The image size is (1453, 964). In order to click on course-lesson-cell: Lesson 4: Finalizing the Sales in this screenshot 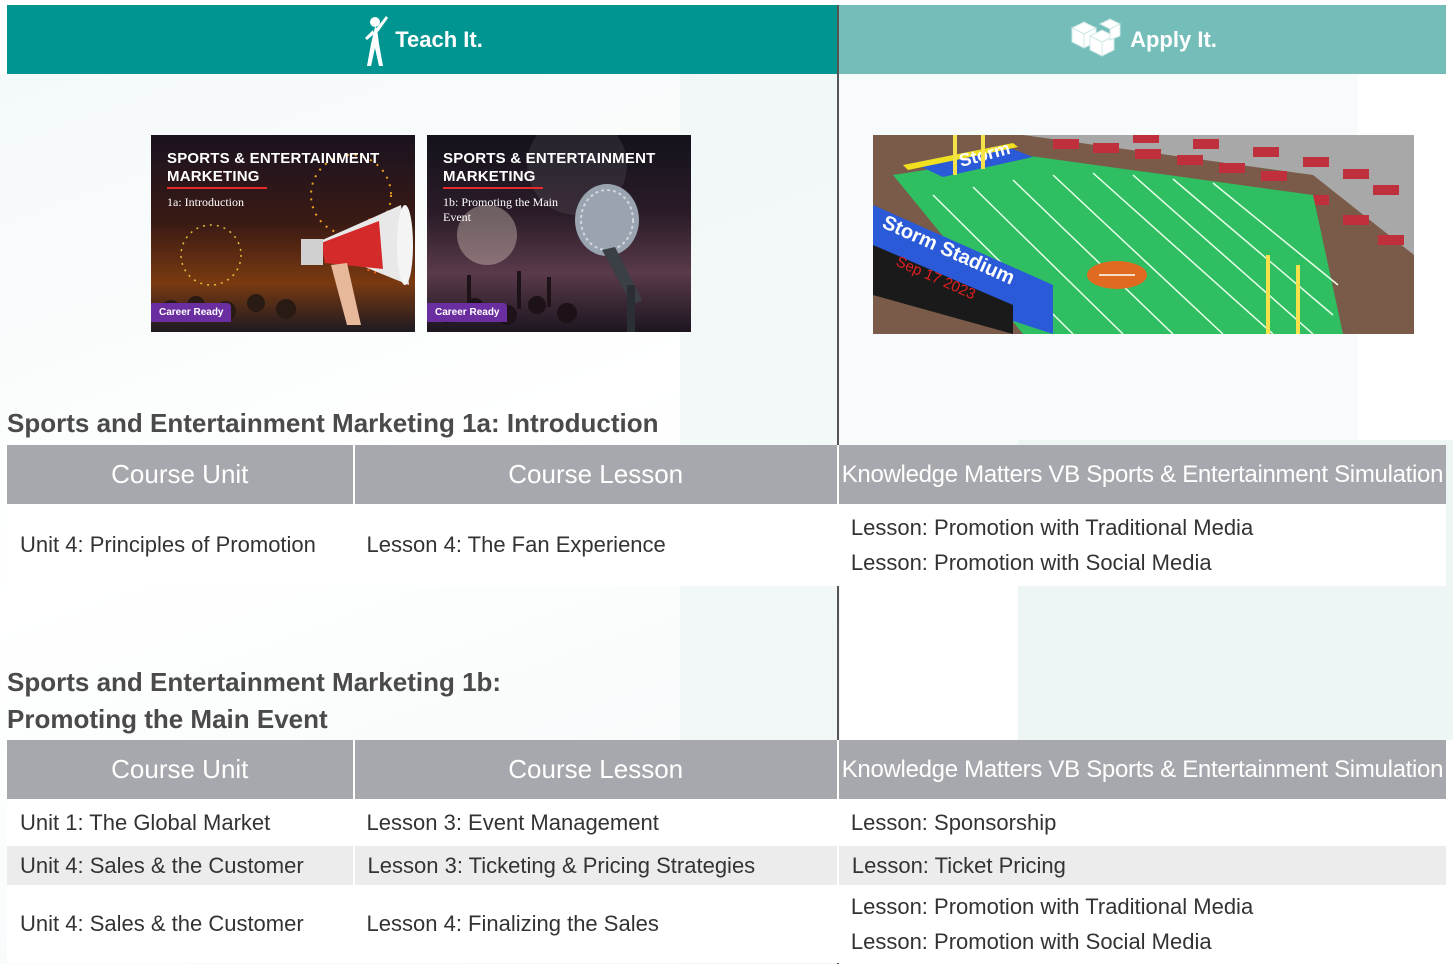, I will do `click(595, 924)`.